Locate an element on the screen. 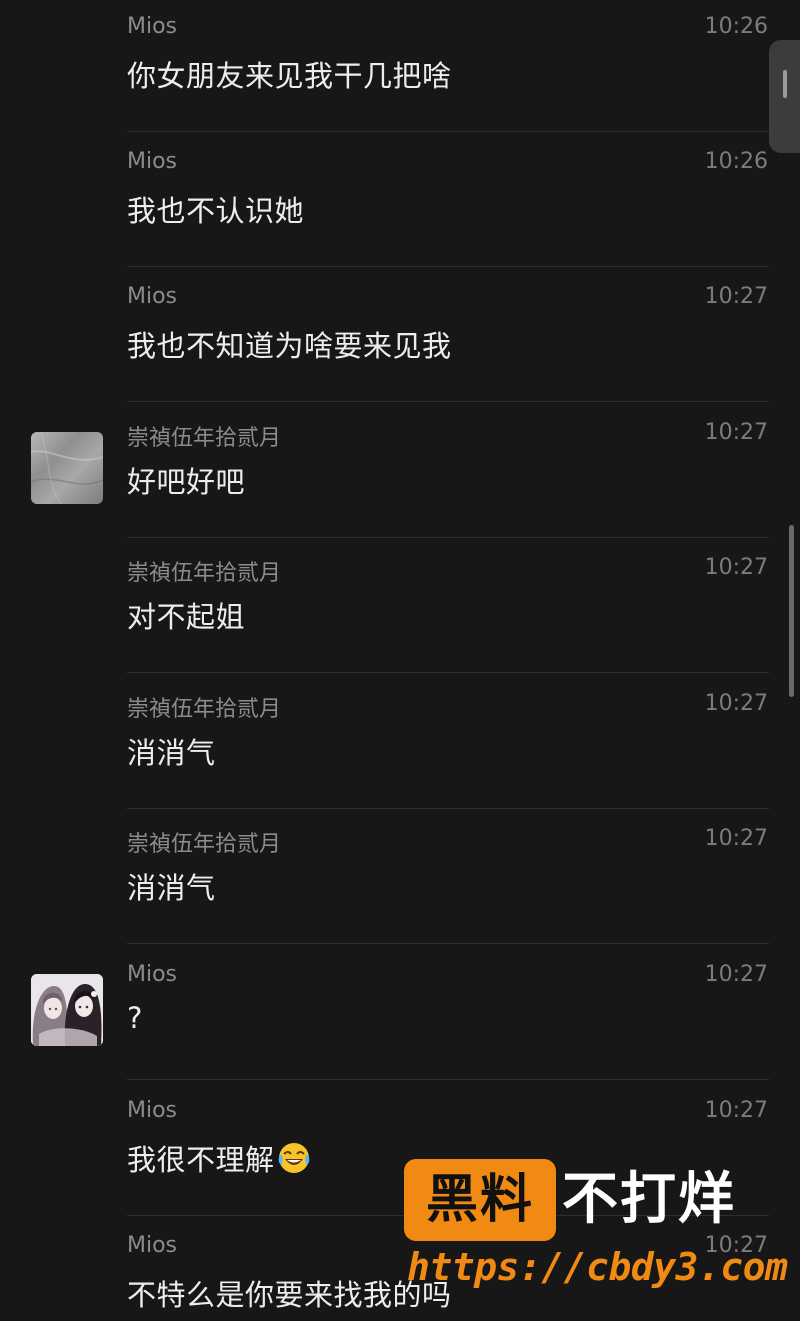  message-item: 崇禎伍年拾贰月 10:27 好吧好吧 is located at coordinates (400, 470).